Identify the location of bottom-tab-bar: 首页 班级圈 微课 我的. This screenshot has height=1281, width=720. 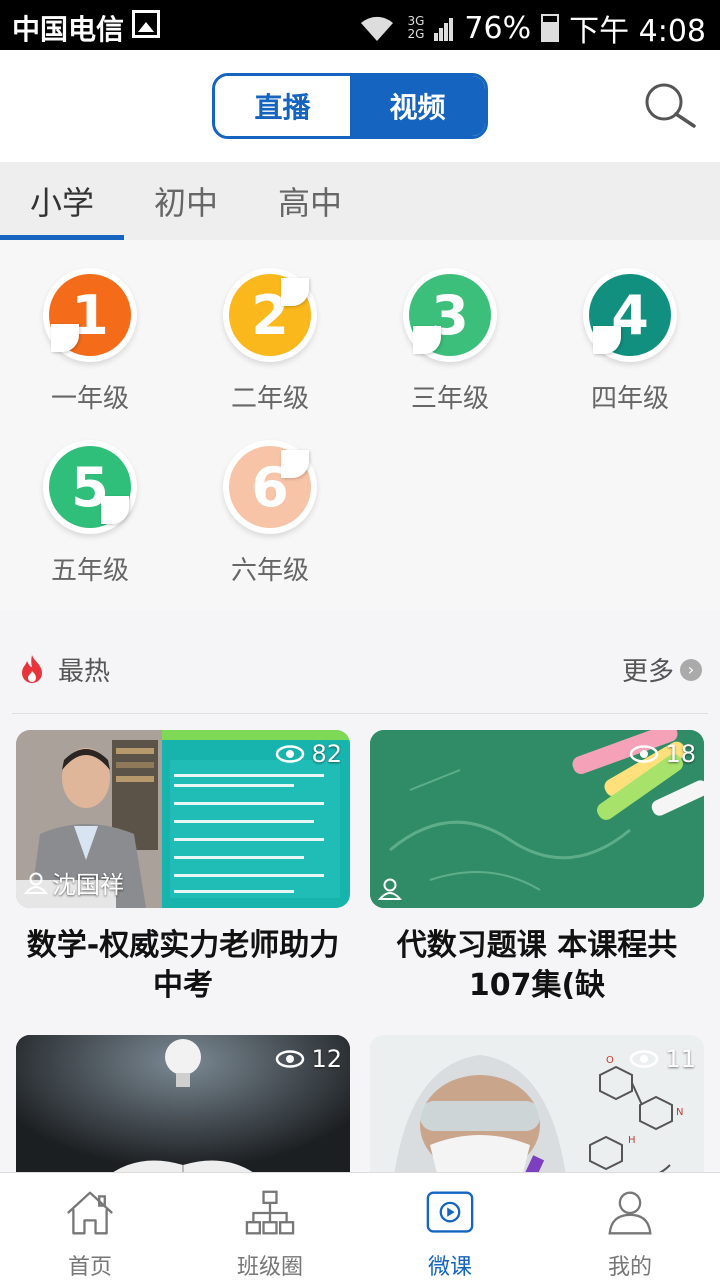
(360, 1226).